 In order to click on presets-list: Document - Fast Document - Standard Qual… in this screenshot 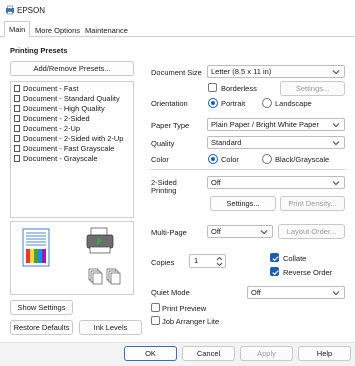, I will do `click(72, 149)`.